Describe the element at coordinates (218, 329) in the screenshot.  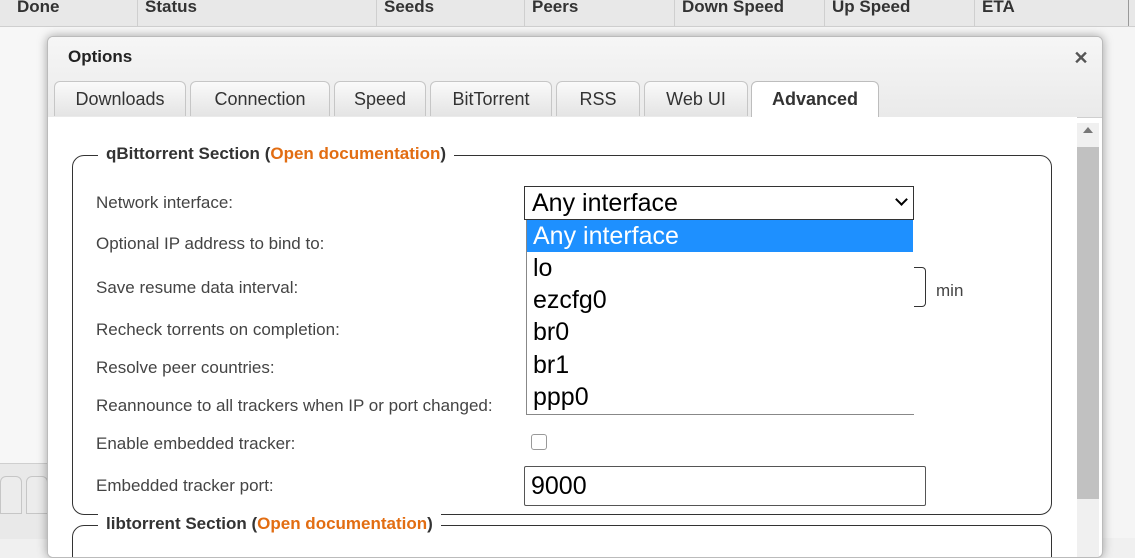
I see `recheck-torrents-label: Recheck torrents on completion:` at that location.